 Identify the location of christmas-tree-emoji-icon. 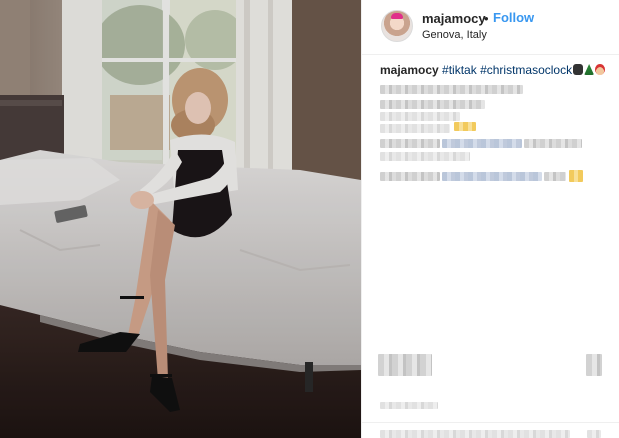
(589, 69).